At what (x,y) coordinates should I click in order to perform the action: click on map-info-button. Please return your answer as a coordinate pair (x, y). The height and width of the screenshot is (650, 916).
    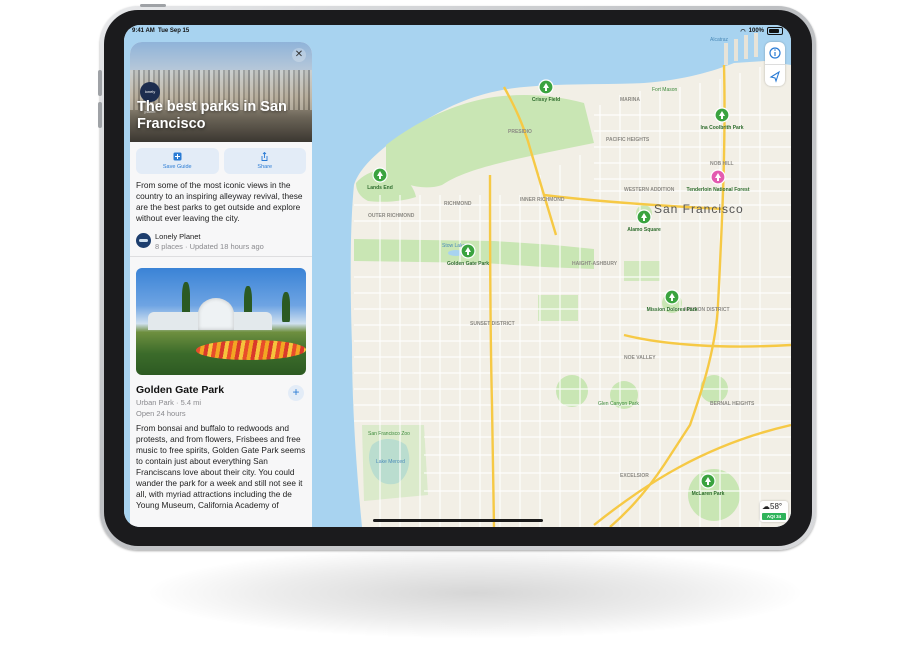
    Looking at the image, I should click on (775, 53).